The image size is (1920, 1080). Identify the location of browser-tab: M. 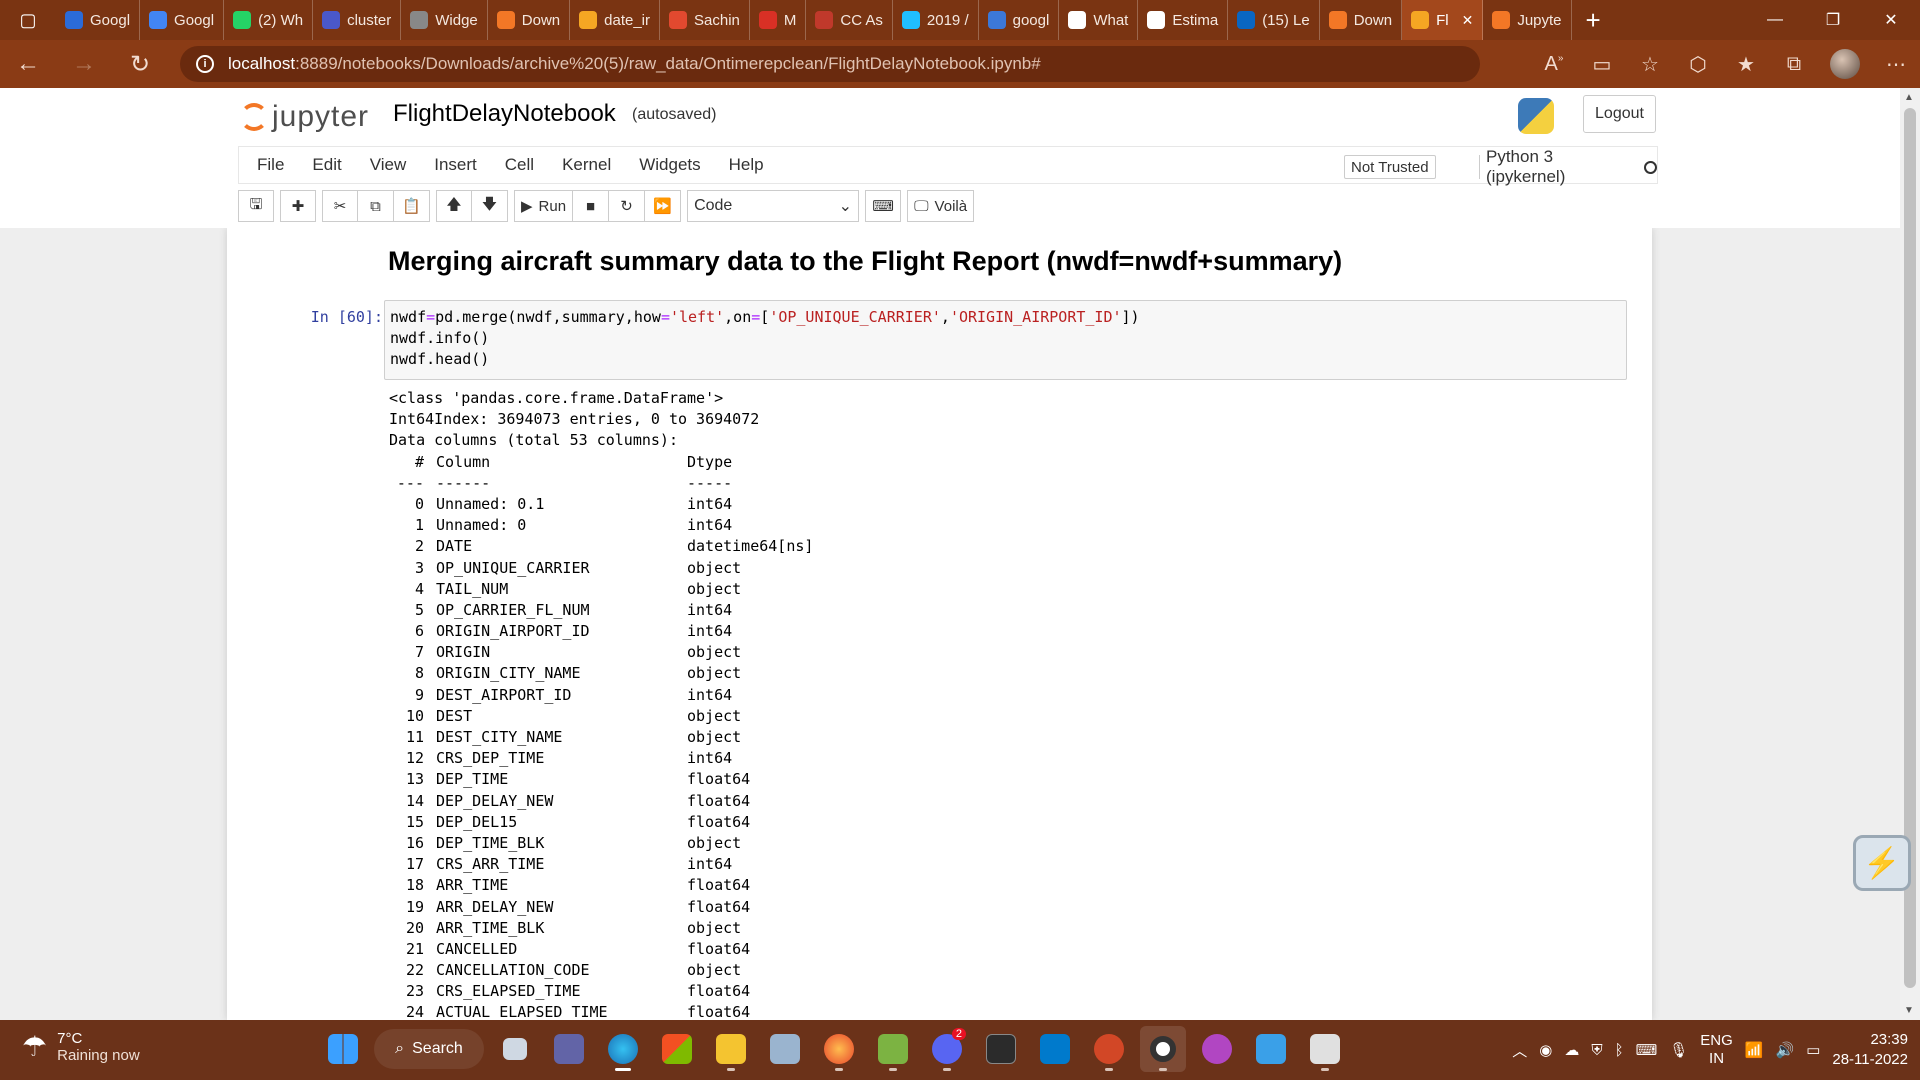
(778, 20).